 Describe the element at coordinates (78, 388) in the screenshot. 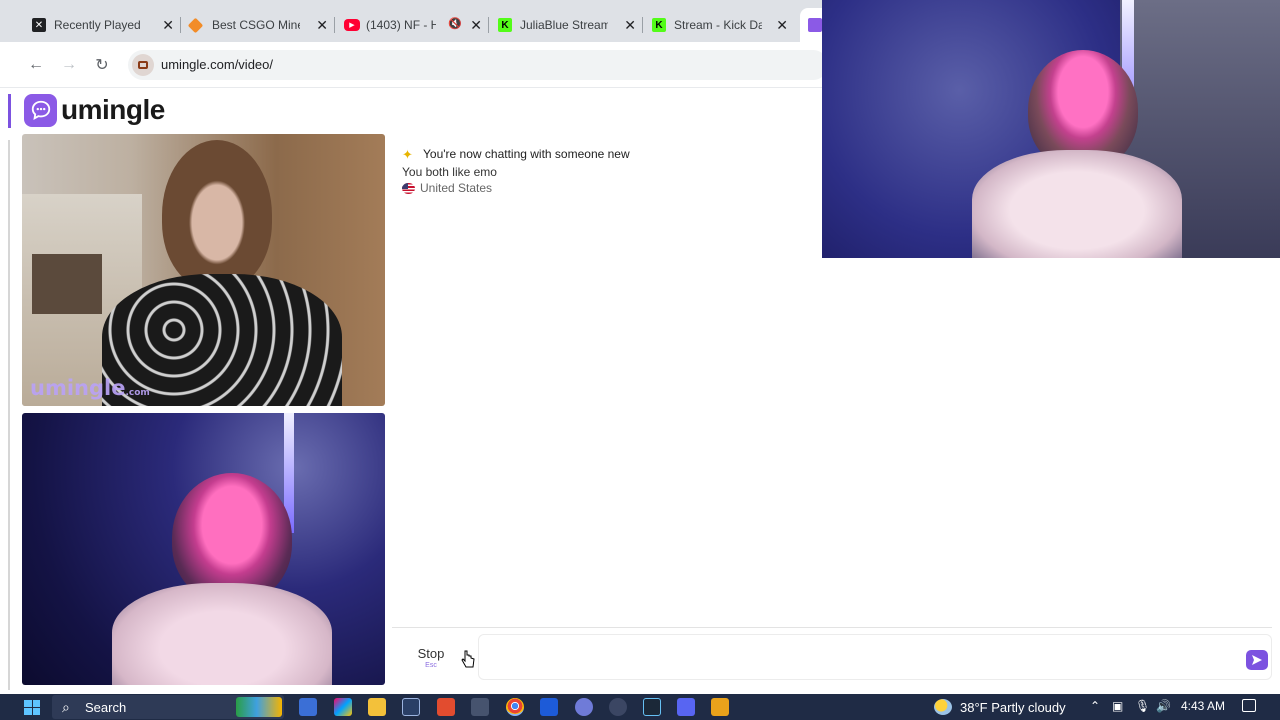

I see `watermark-text: umingle` at that location.